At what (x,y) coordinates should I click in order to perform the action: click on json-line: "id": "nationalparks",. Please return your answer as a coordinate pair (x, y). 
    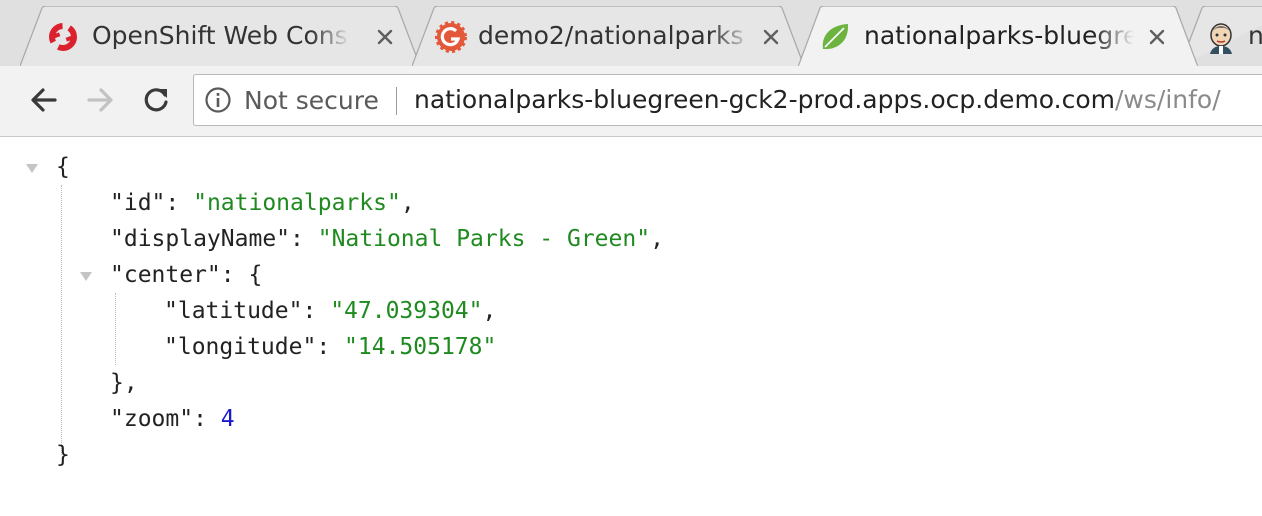
    Looking at the image, I should click on (262, 203).